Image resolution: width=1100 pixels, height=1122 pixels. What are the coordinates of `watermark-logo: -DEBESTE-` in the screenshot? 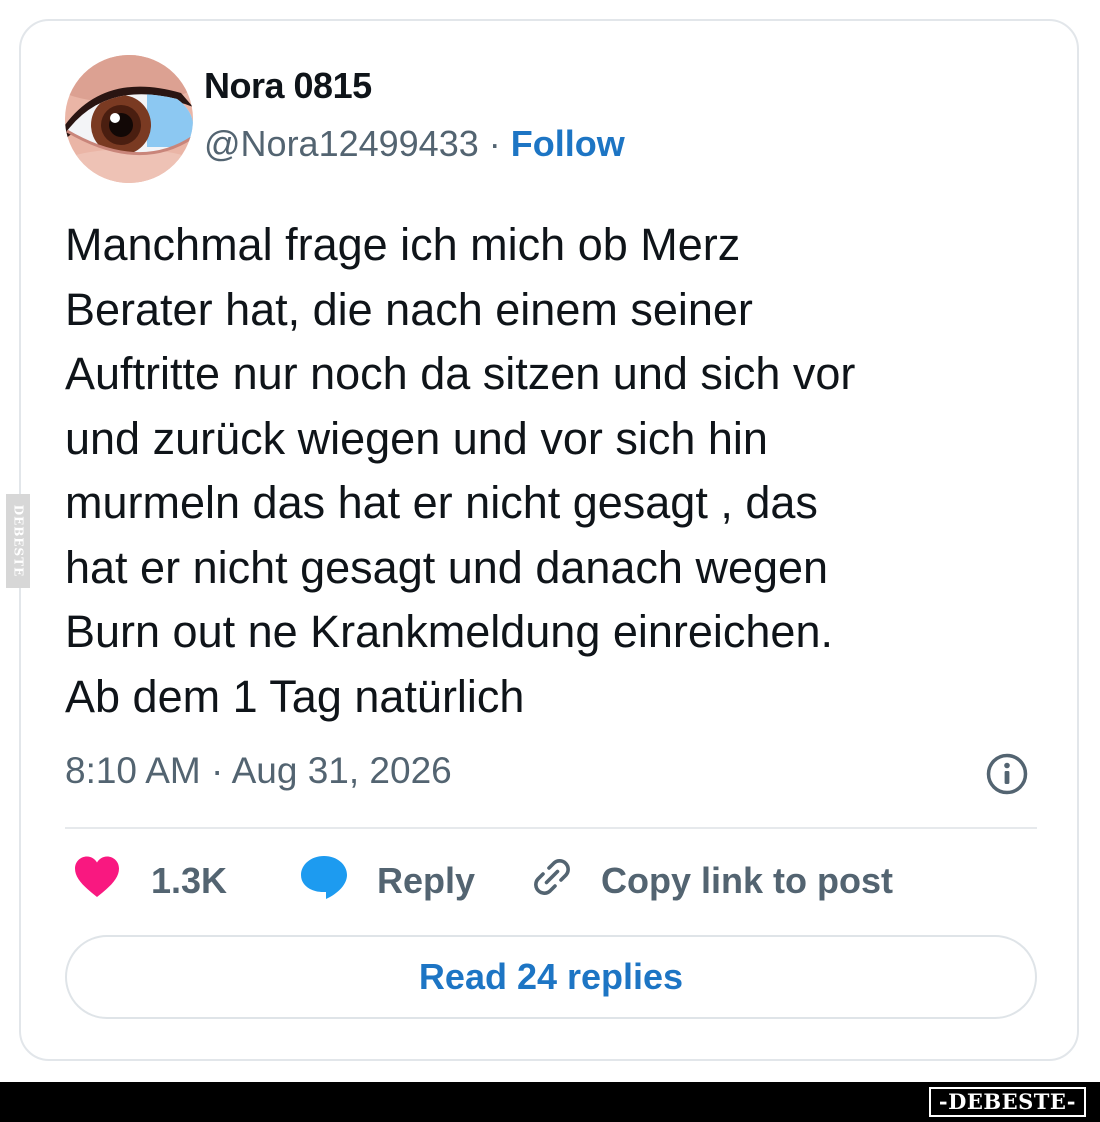 It's located at (1007, 1102).